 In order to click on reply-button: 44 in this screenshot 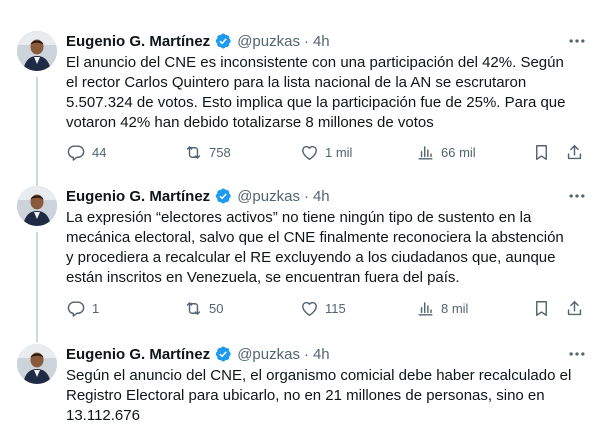, I will do `click(86, 152)`.